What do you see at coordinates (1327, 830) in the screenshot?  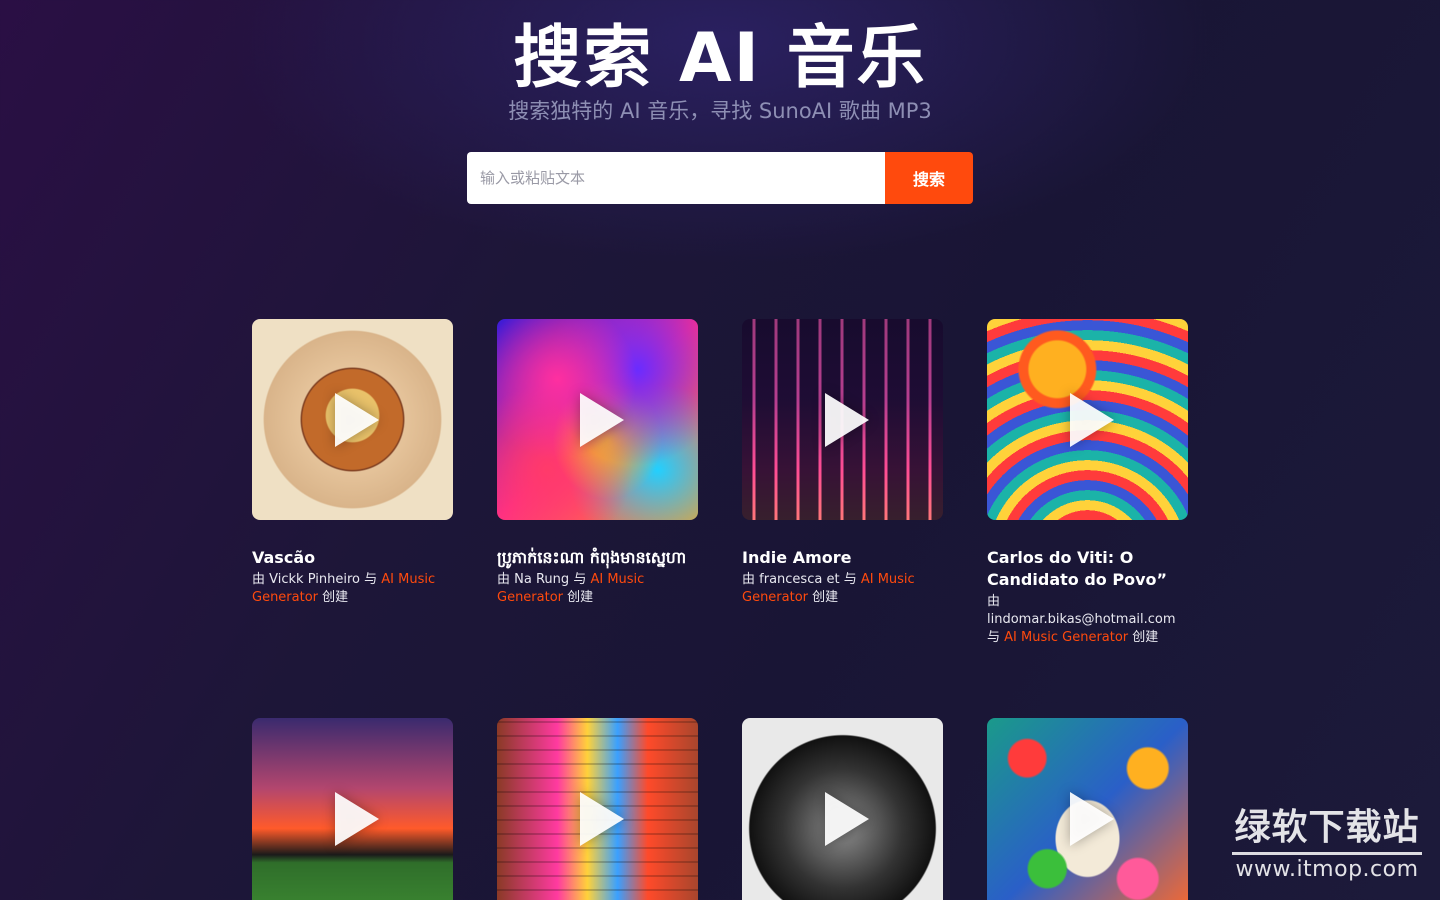 I see `watermark-title: 绿软下载站` at bounding box center [1327, 830].